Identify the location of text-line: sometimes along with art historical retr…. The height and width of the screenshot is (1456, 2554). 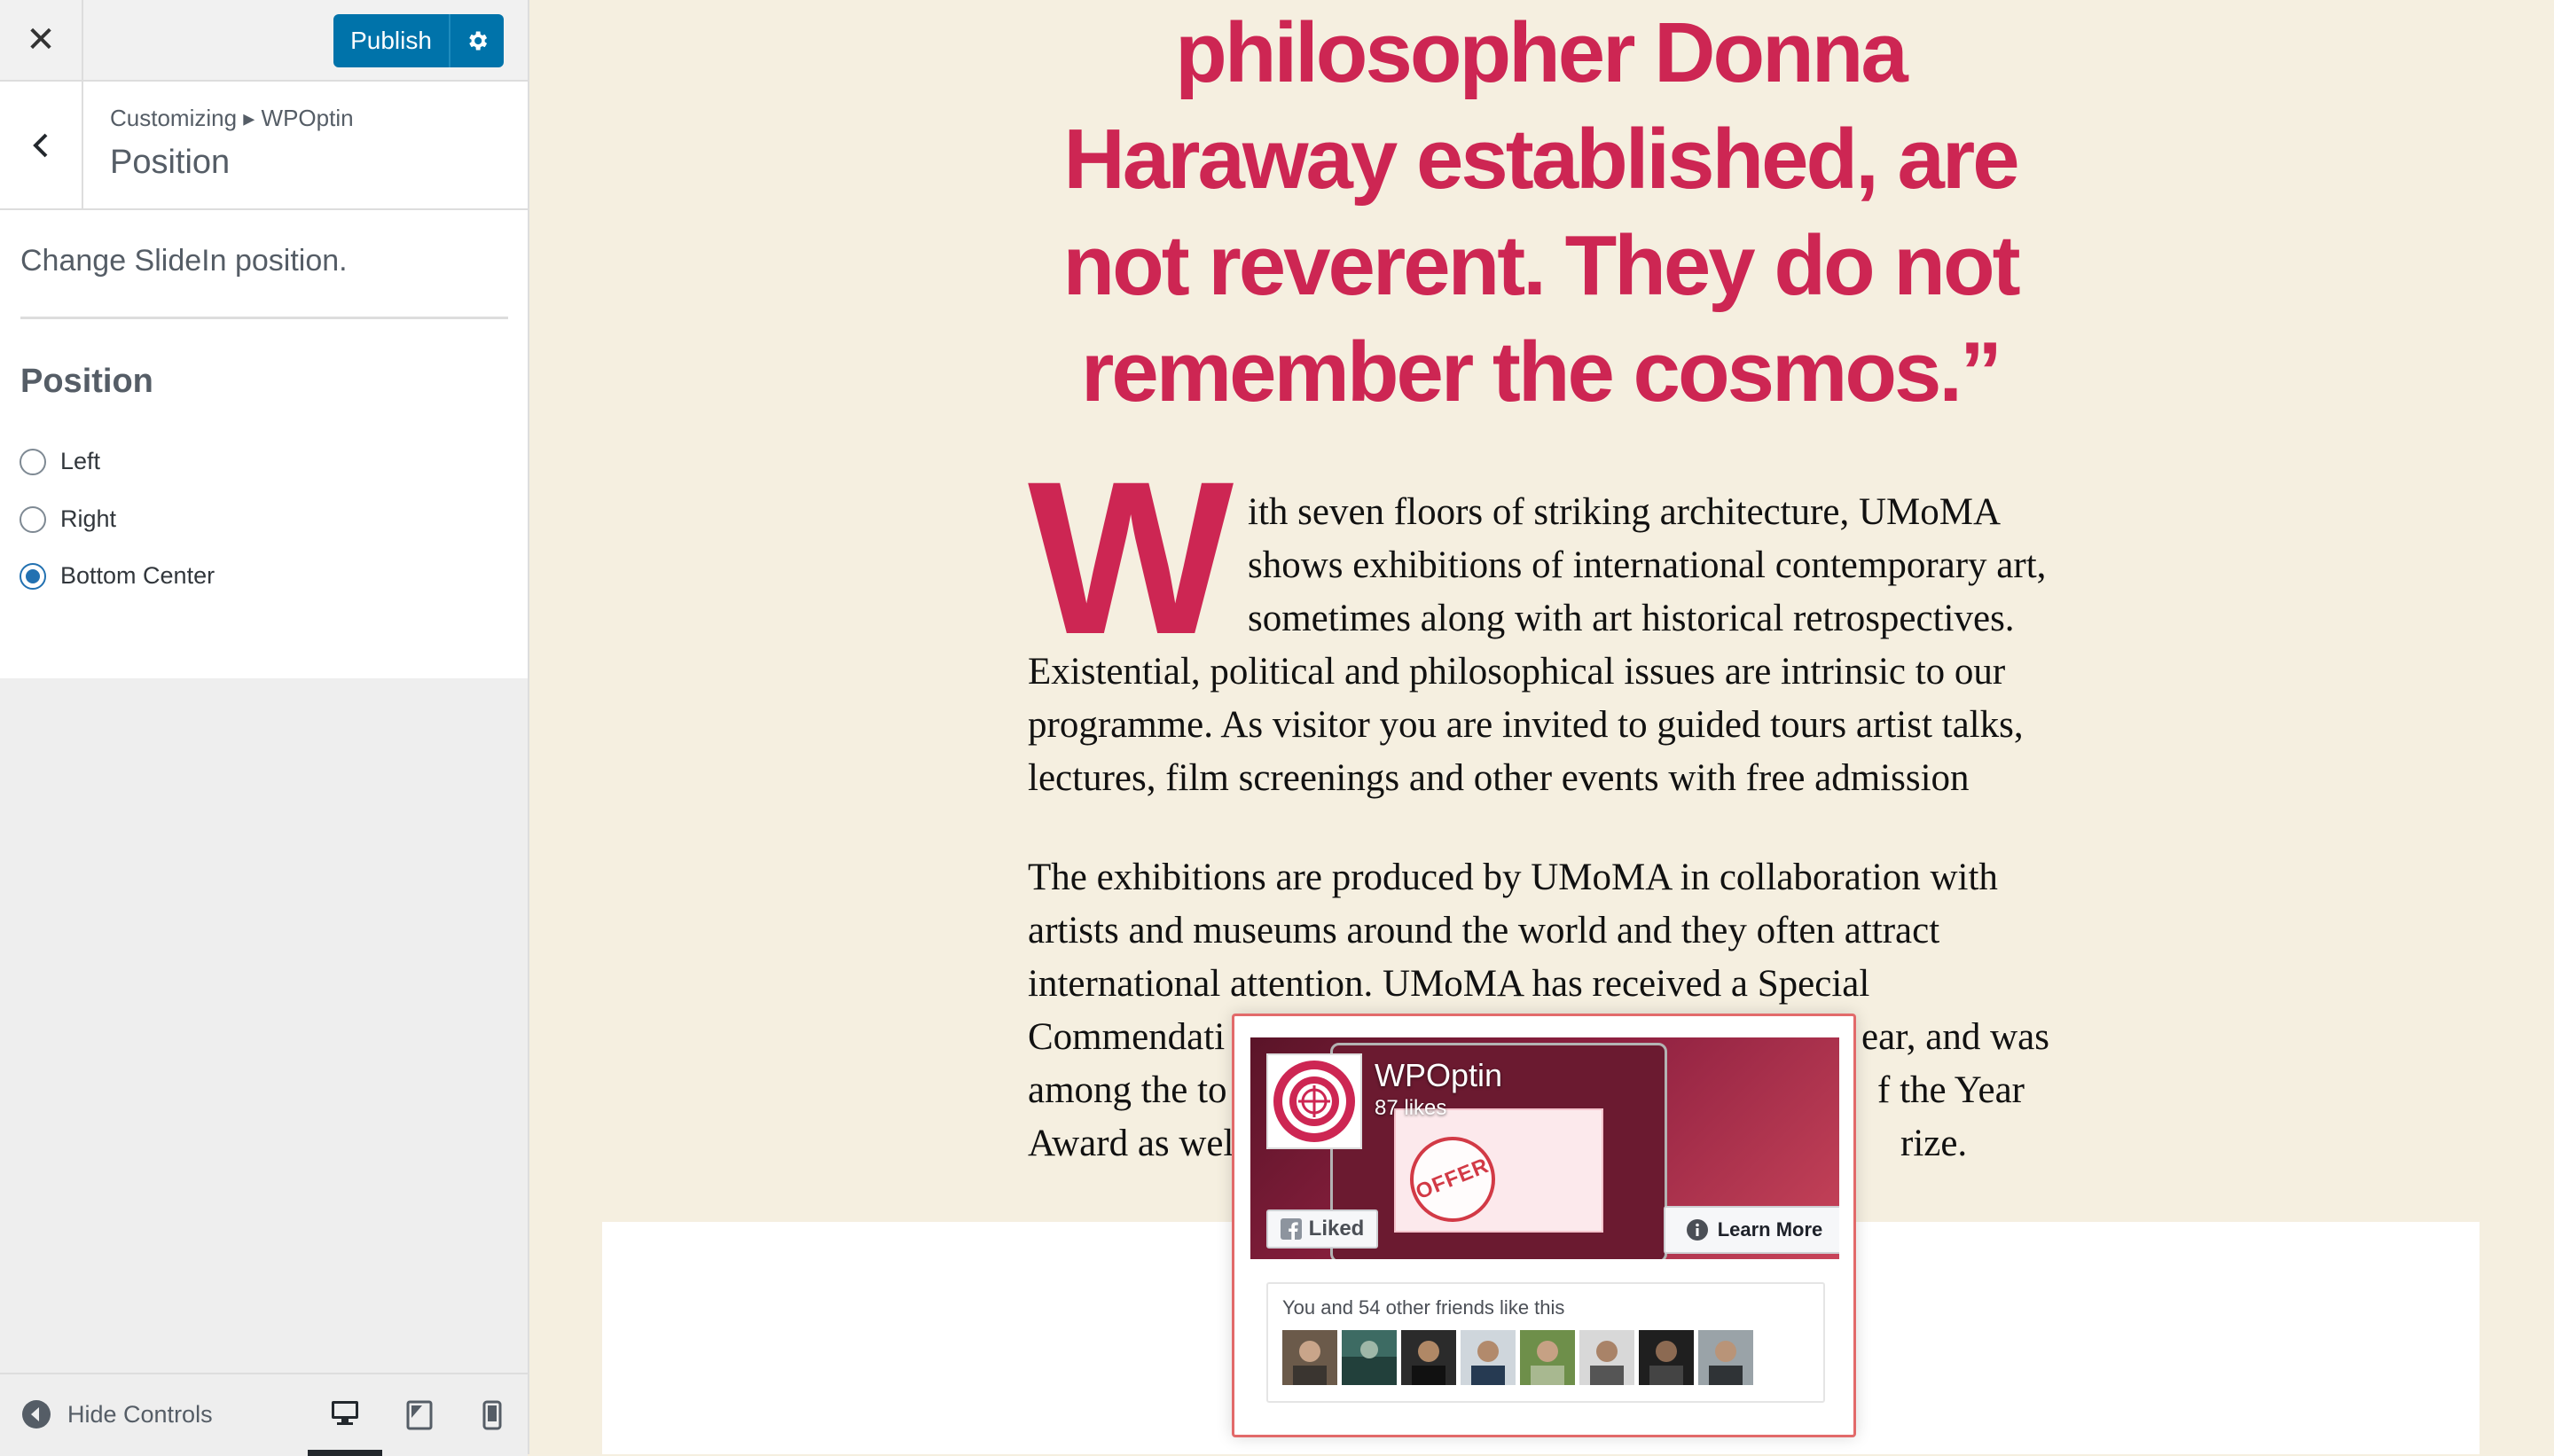
(1631, 618).